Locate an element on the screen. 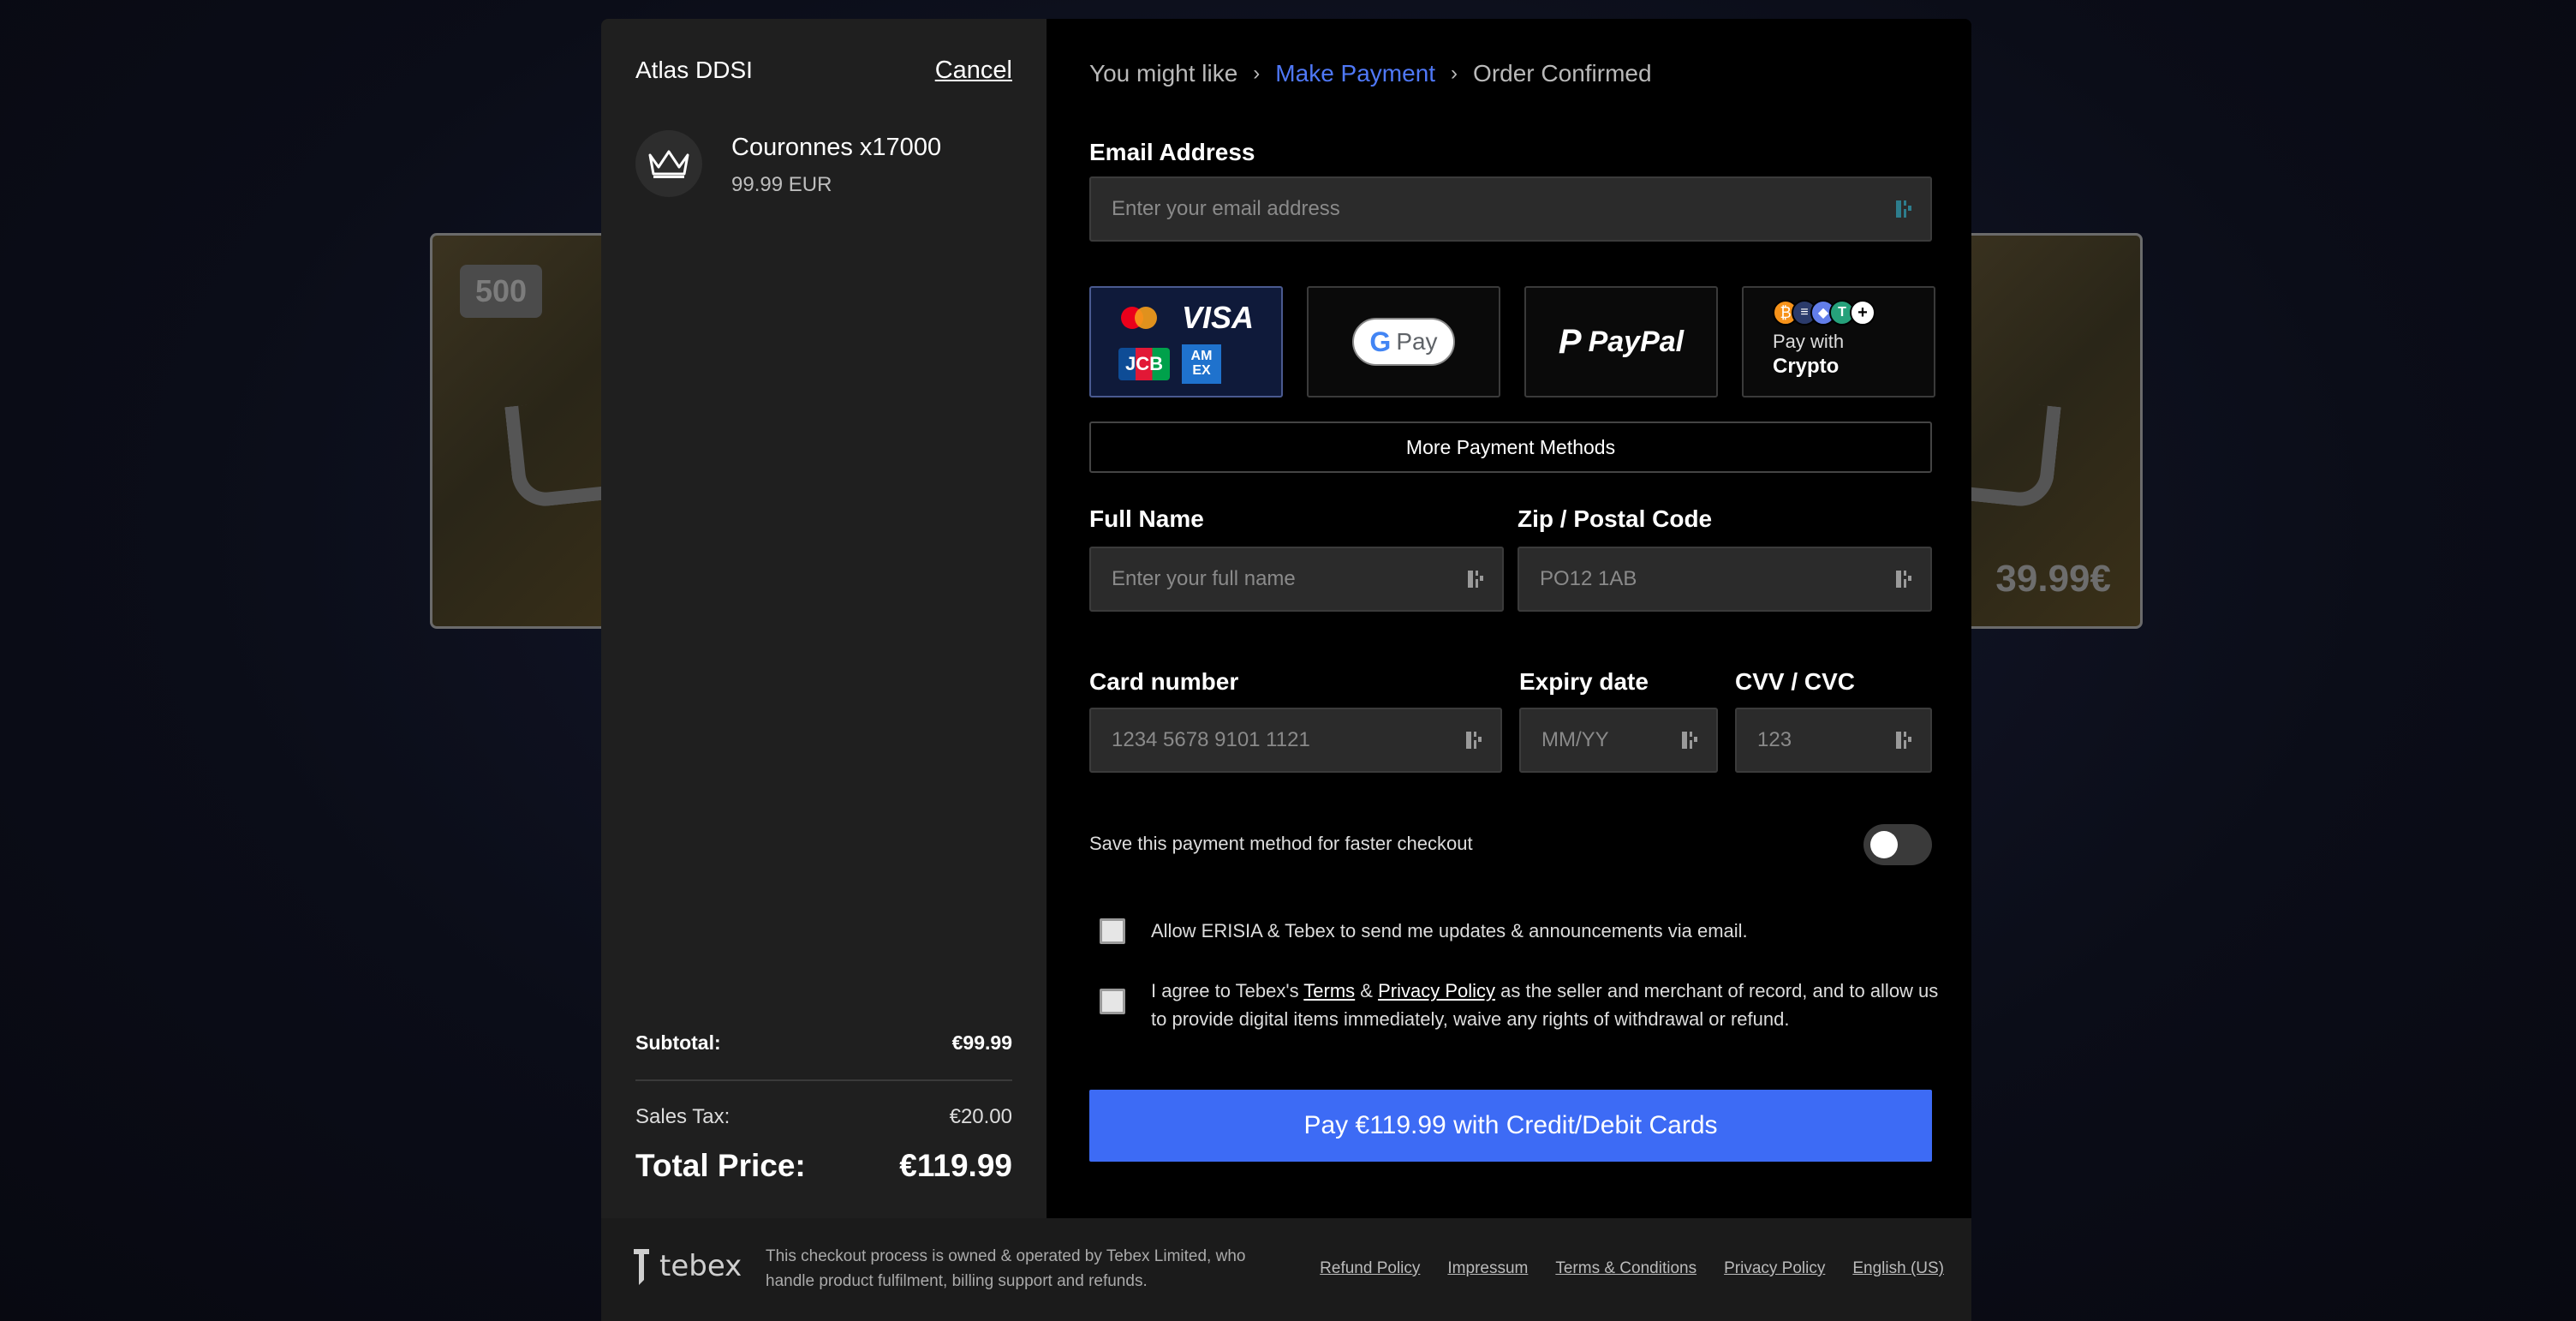 The height and width of the screenshot is (1321, 2576). total-value: €119.99 is located at coordinates (955, 1165).